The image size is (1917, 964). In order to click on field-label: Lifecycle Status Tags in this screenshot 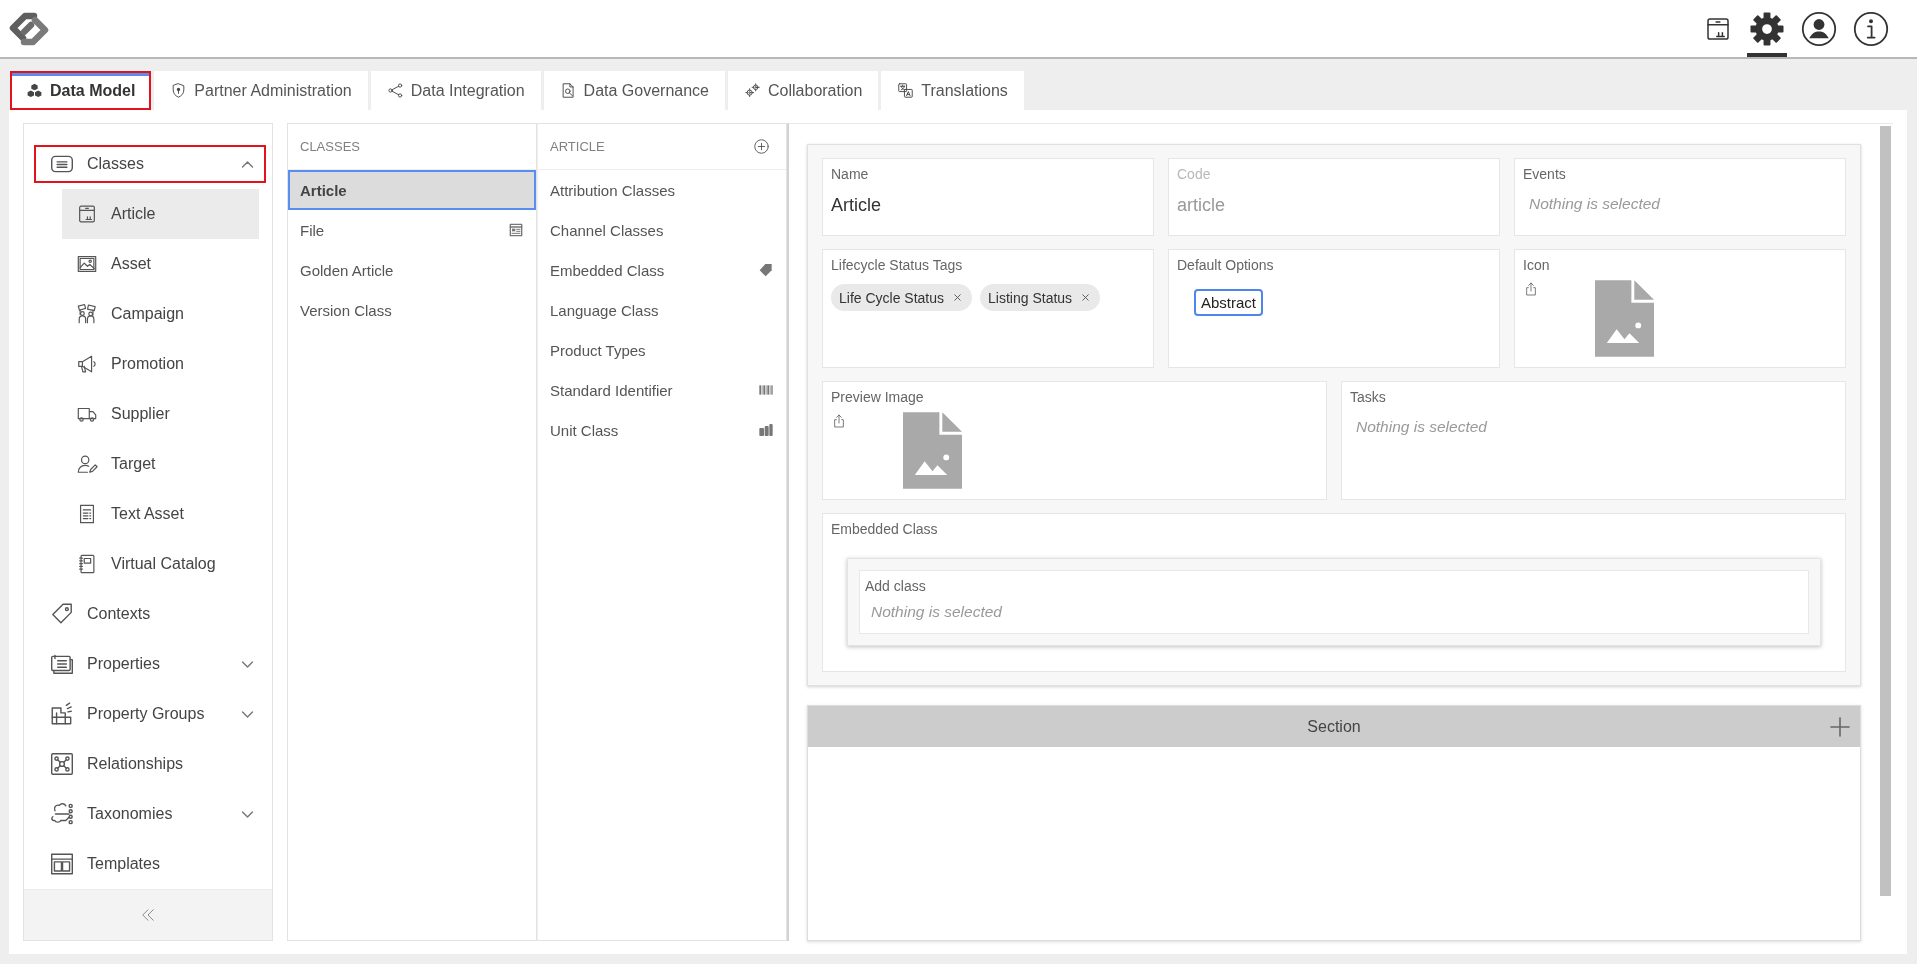, I will do `click(897, 265)`.